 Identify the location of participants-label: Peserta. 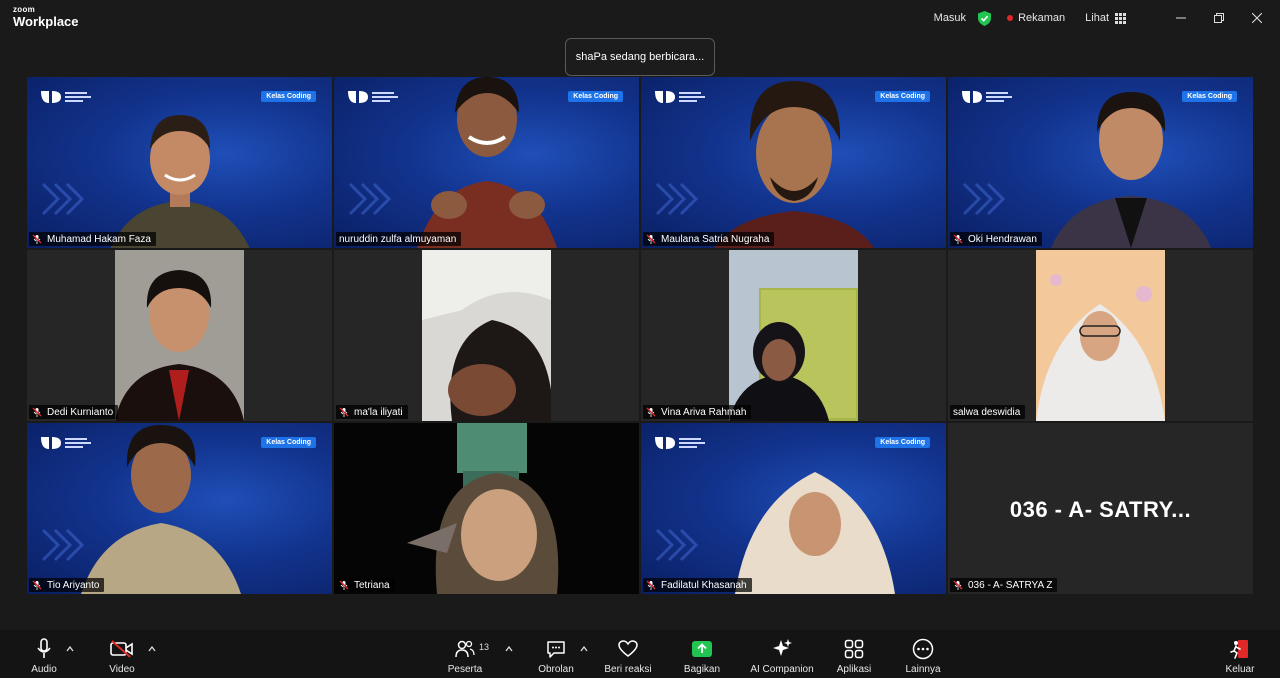
(465, 669).